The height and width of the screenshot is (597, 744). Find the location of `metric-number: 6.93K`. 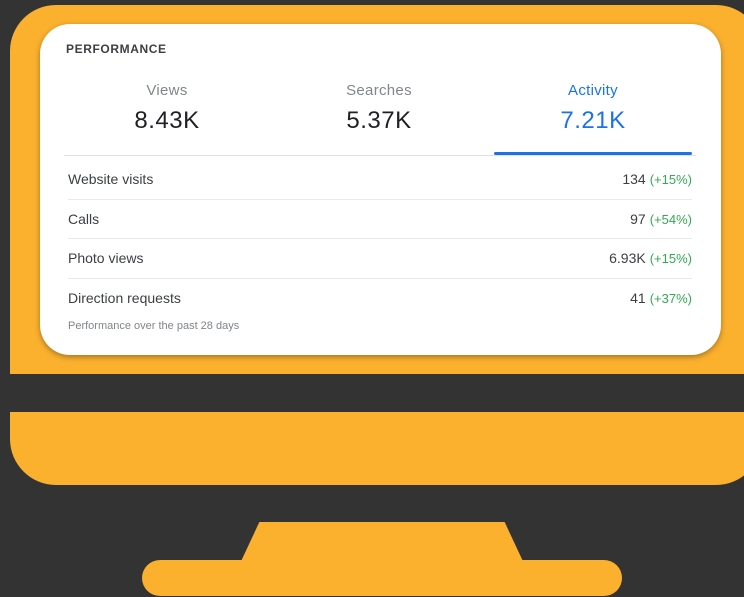

metric-number: 6.93K is located at coordinates (627, 258).